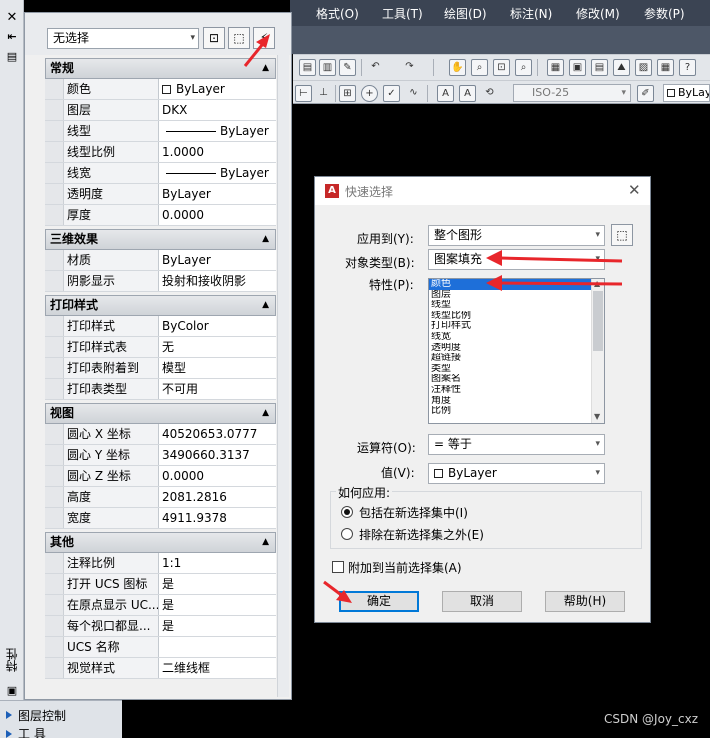  I want to click on arrow-ok-button, so click(337, 591).